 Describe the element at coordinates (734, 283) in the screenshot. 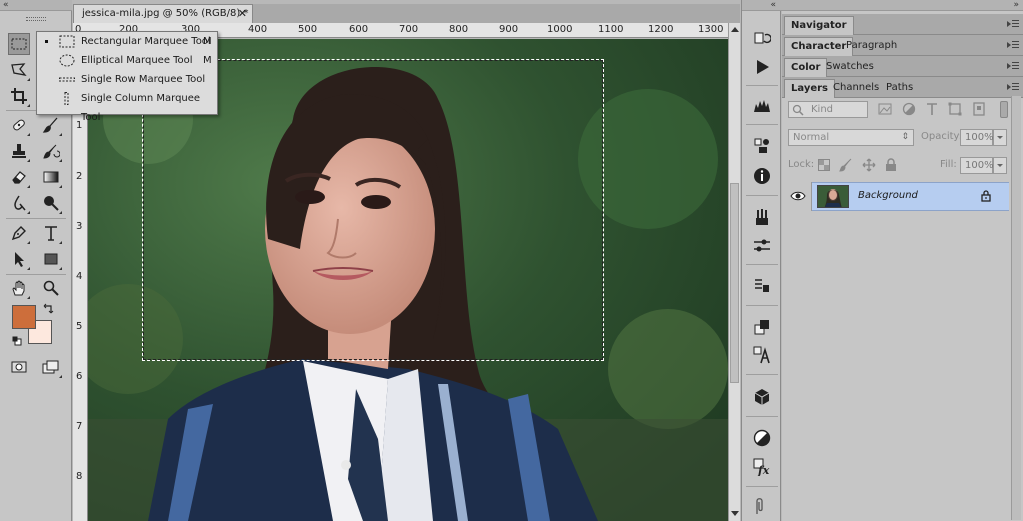

I see `scroll-thumb` at that location.